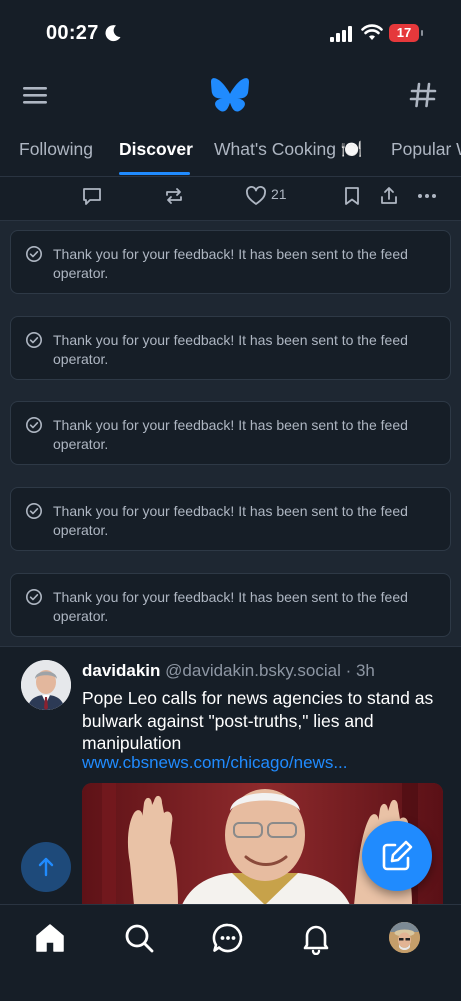 The height and width of the screenshot is (1001, 461). Describe the element at coordinates (288, 149) in the screenshot. I see `tab-whats-cooking: What's Cooking 🍽️` at that location.